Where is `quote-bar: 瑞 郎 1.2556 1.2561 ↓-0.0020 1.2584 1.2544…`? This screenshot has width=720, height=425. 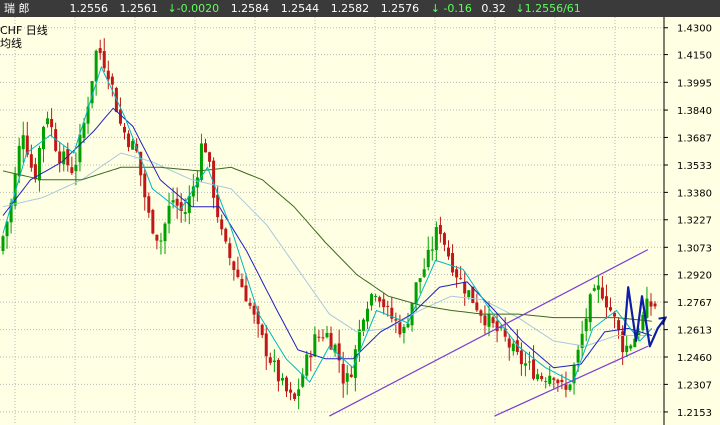
quote-bar: 瑞 郎 1.2556 1.2561 ↓-0.0020 1.2584 1.2544… is located at coordinates (360, 8).